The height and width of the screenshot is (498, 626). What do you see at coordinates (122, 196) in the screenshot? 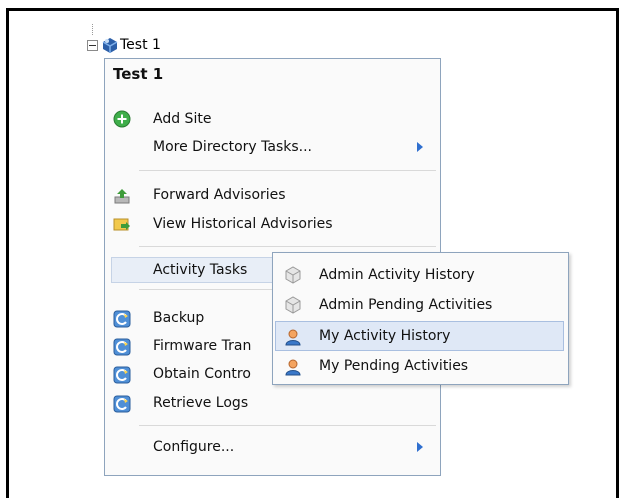
I see `forward-advisories-icon` at bounding box center [122, 196].